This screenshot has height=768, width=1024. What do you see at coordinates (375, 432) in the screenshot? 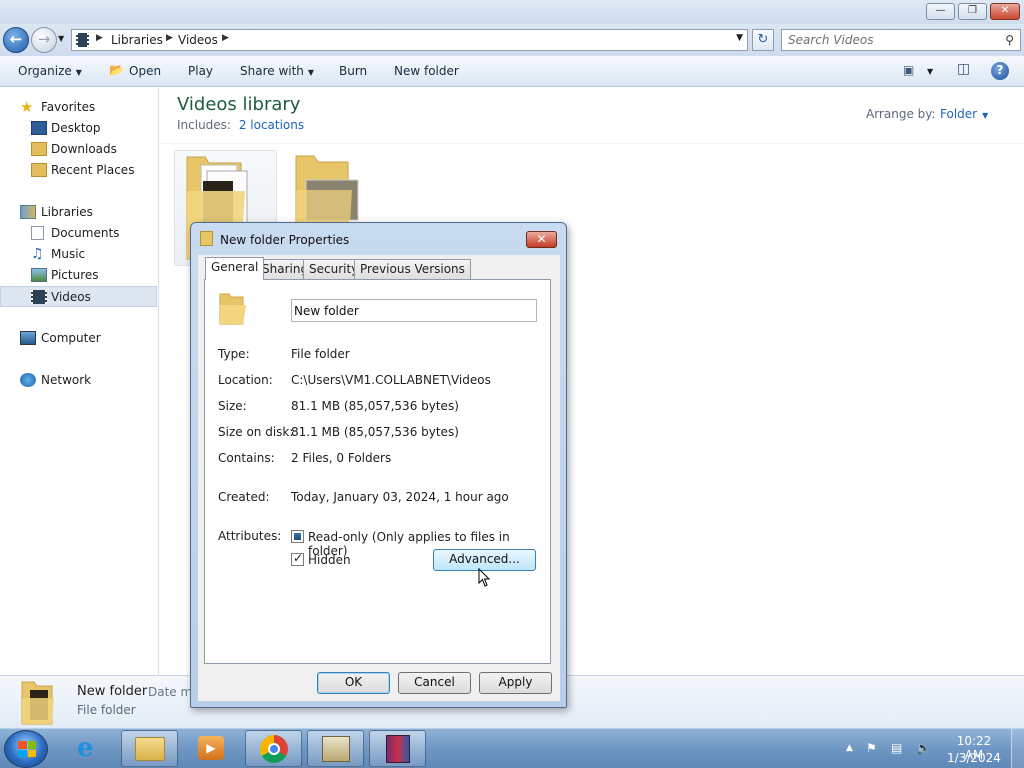
I see `size-on-disk-value: 81.1 MB (85,057,536 bytes)` at bounding box center [375, 432].